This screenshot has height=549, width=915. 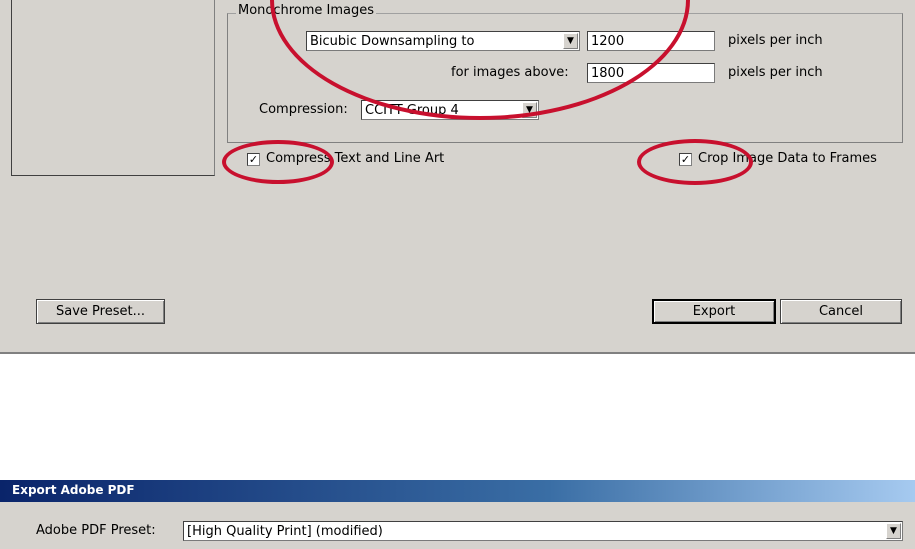 I want to click on title-bar: Export Adobe PDF, so click(x=457, y=491).